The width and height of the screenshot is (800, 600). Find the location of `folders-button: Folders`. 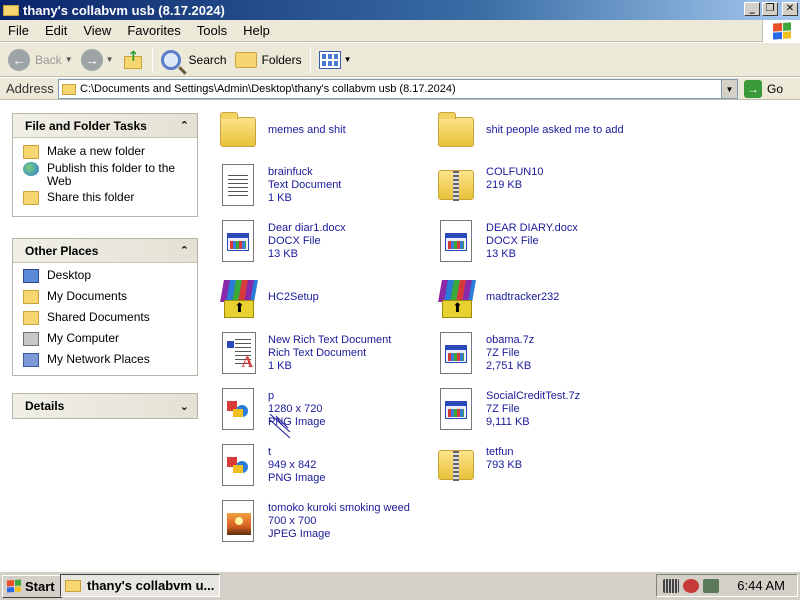

folders-button: Folders is located at coordinates (268, 60).